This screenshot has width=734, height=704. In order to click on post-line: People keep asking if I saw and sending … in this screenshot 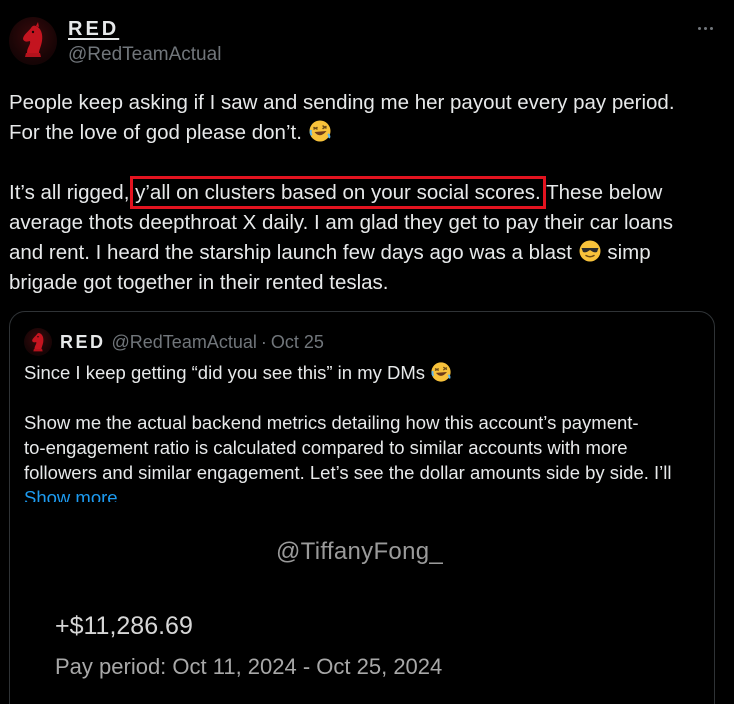, I will do `click(342, 102)`.